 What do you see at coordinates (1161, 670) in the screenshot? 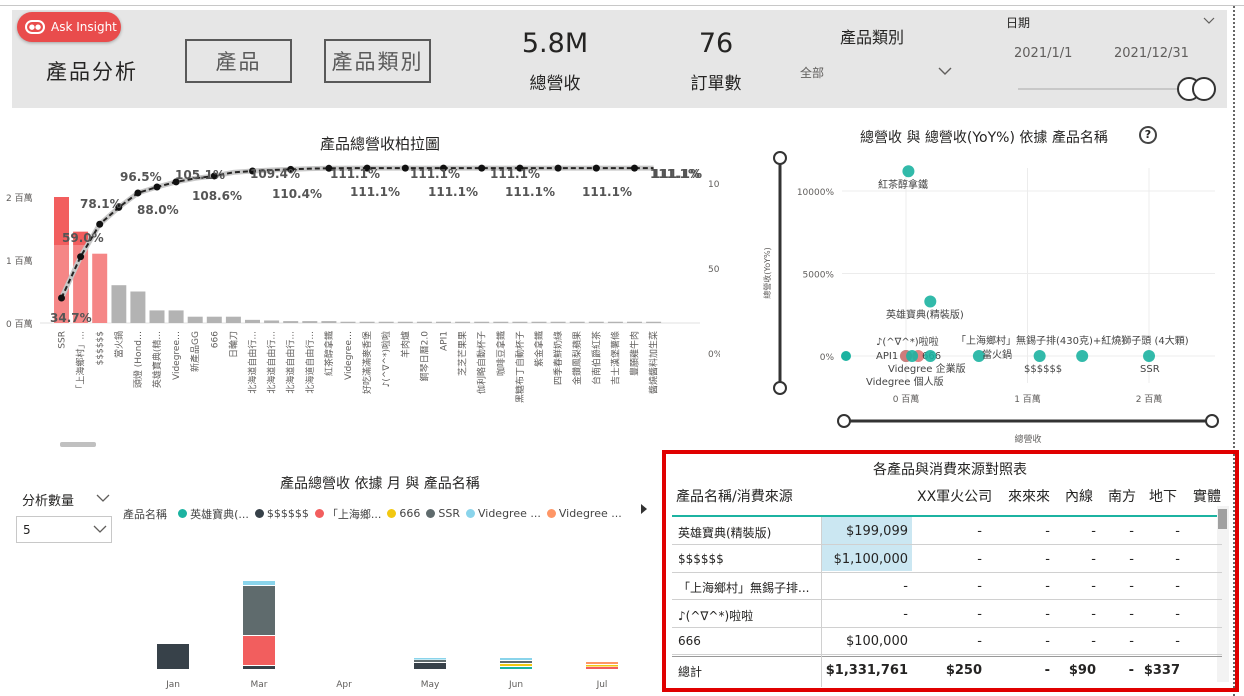
I see `matrix-cell: $337` at bounding box center [1161, 670].